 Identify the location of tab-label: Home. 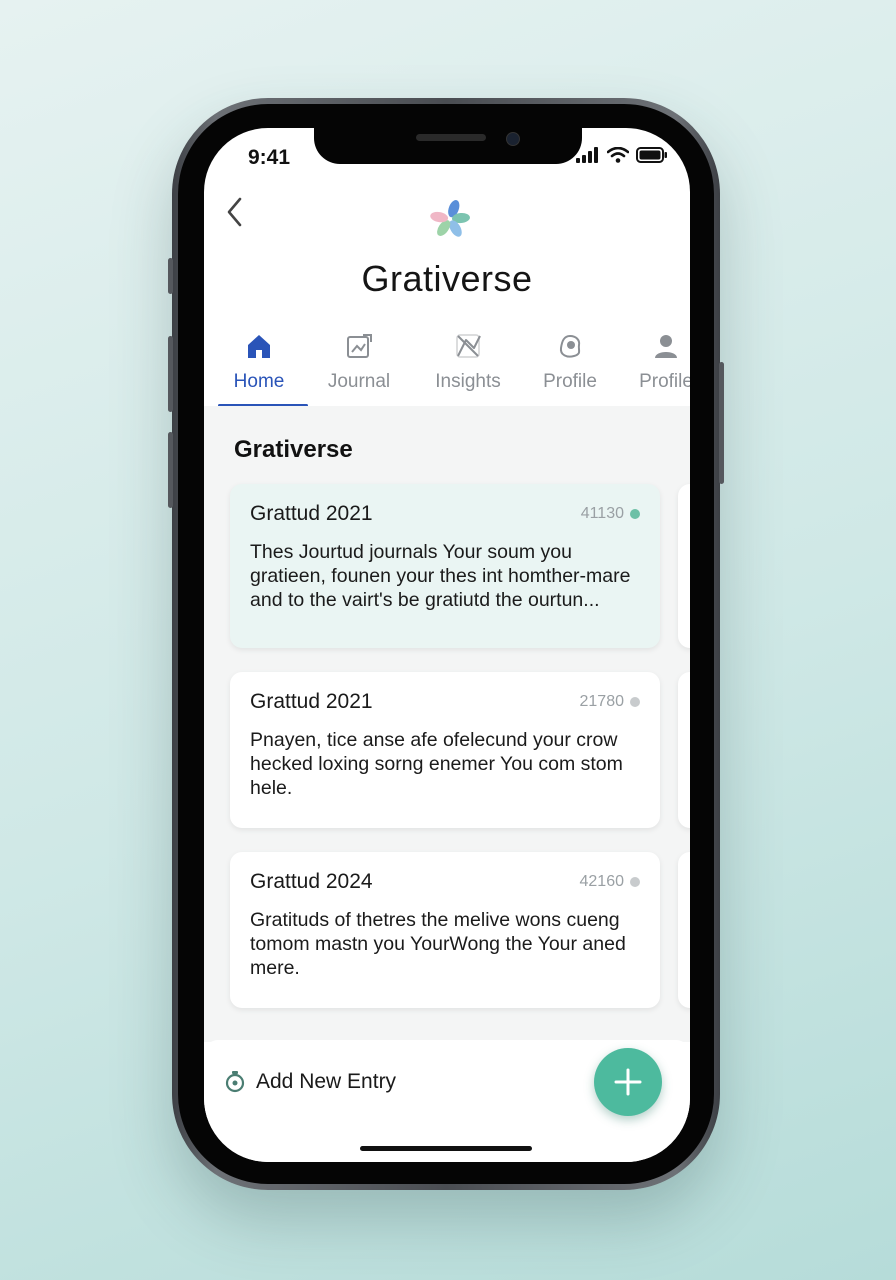
(259, 381).